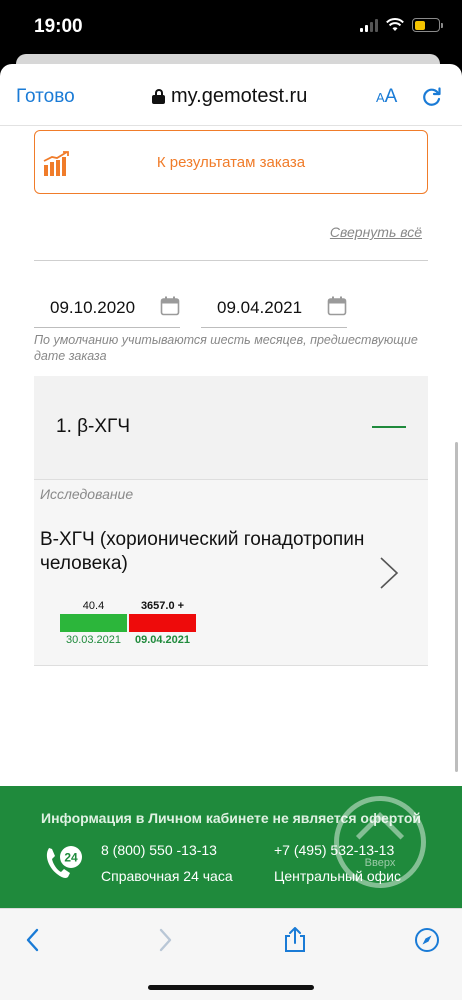 The width and height of the screenshot is (462, 1000). Describe the element at coordinates (231, 428) in the screenshot. I see `section-header: 1. β-ХГЧ` at that location.